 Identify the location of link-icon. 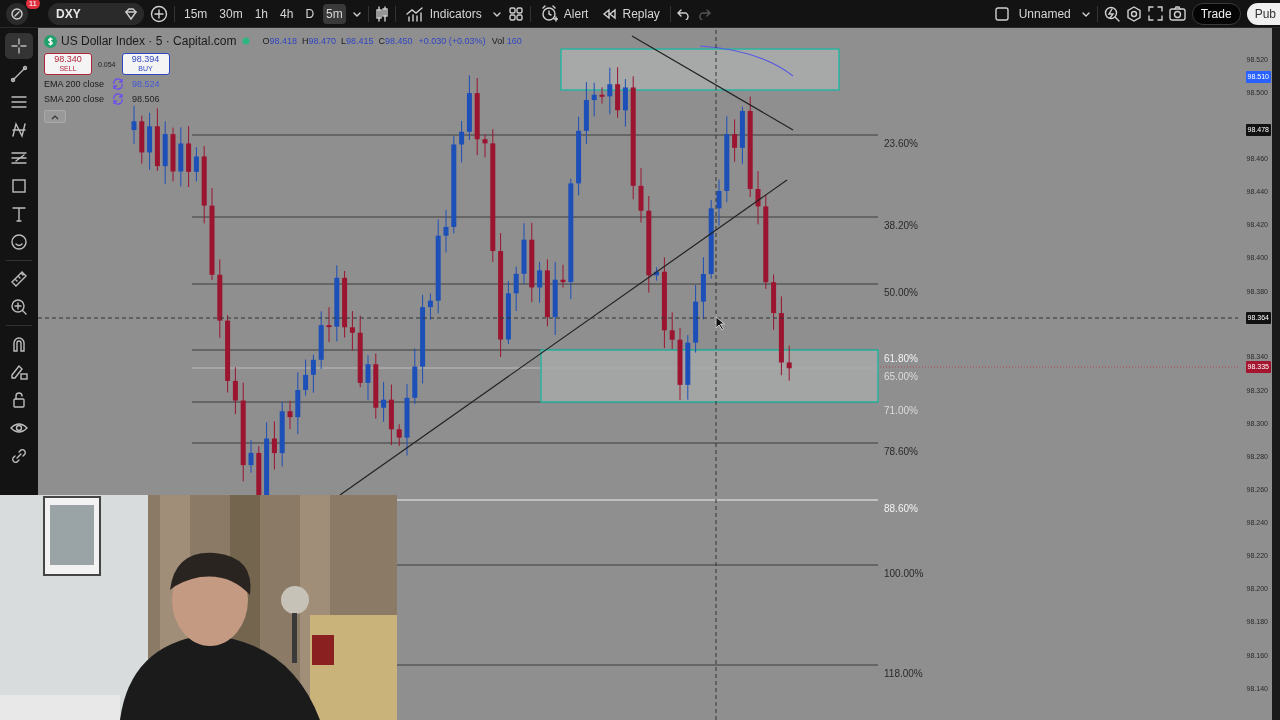
(19, 456).